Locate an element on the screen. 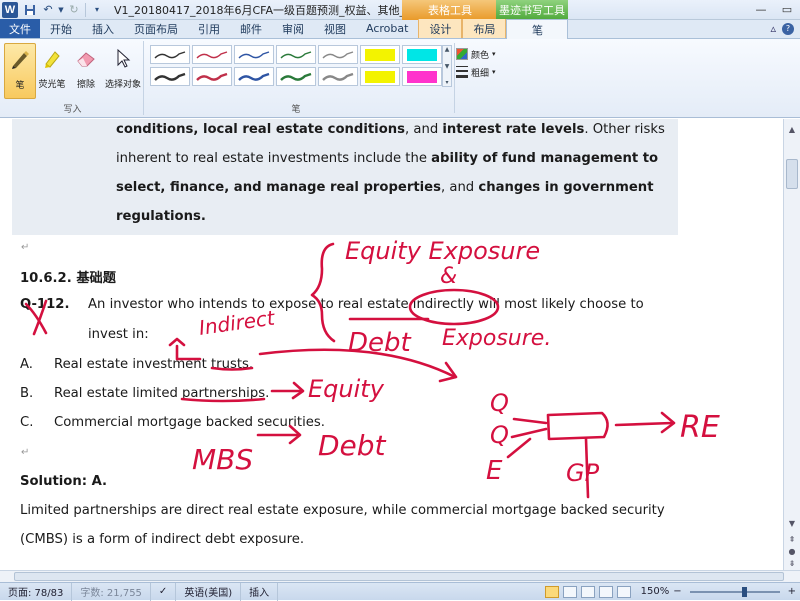 This screenshot has width=800, height=601. select-arrow-icon is located at coordinates (123, 58).